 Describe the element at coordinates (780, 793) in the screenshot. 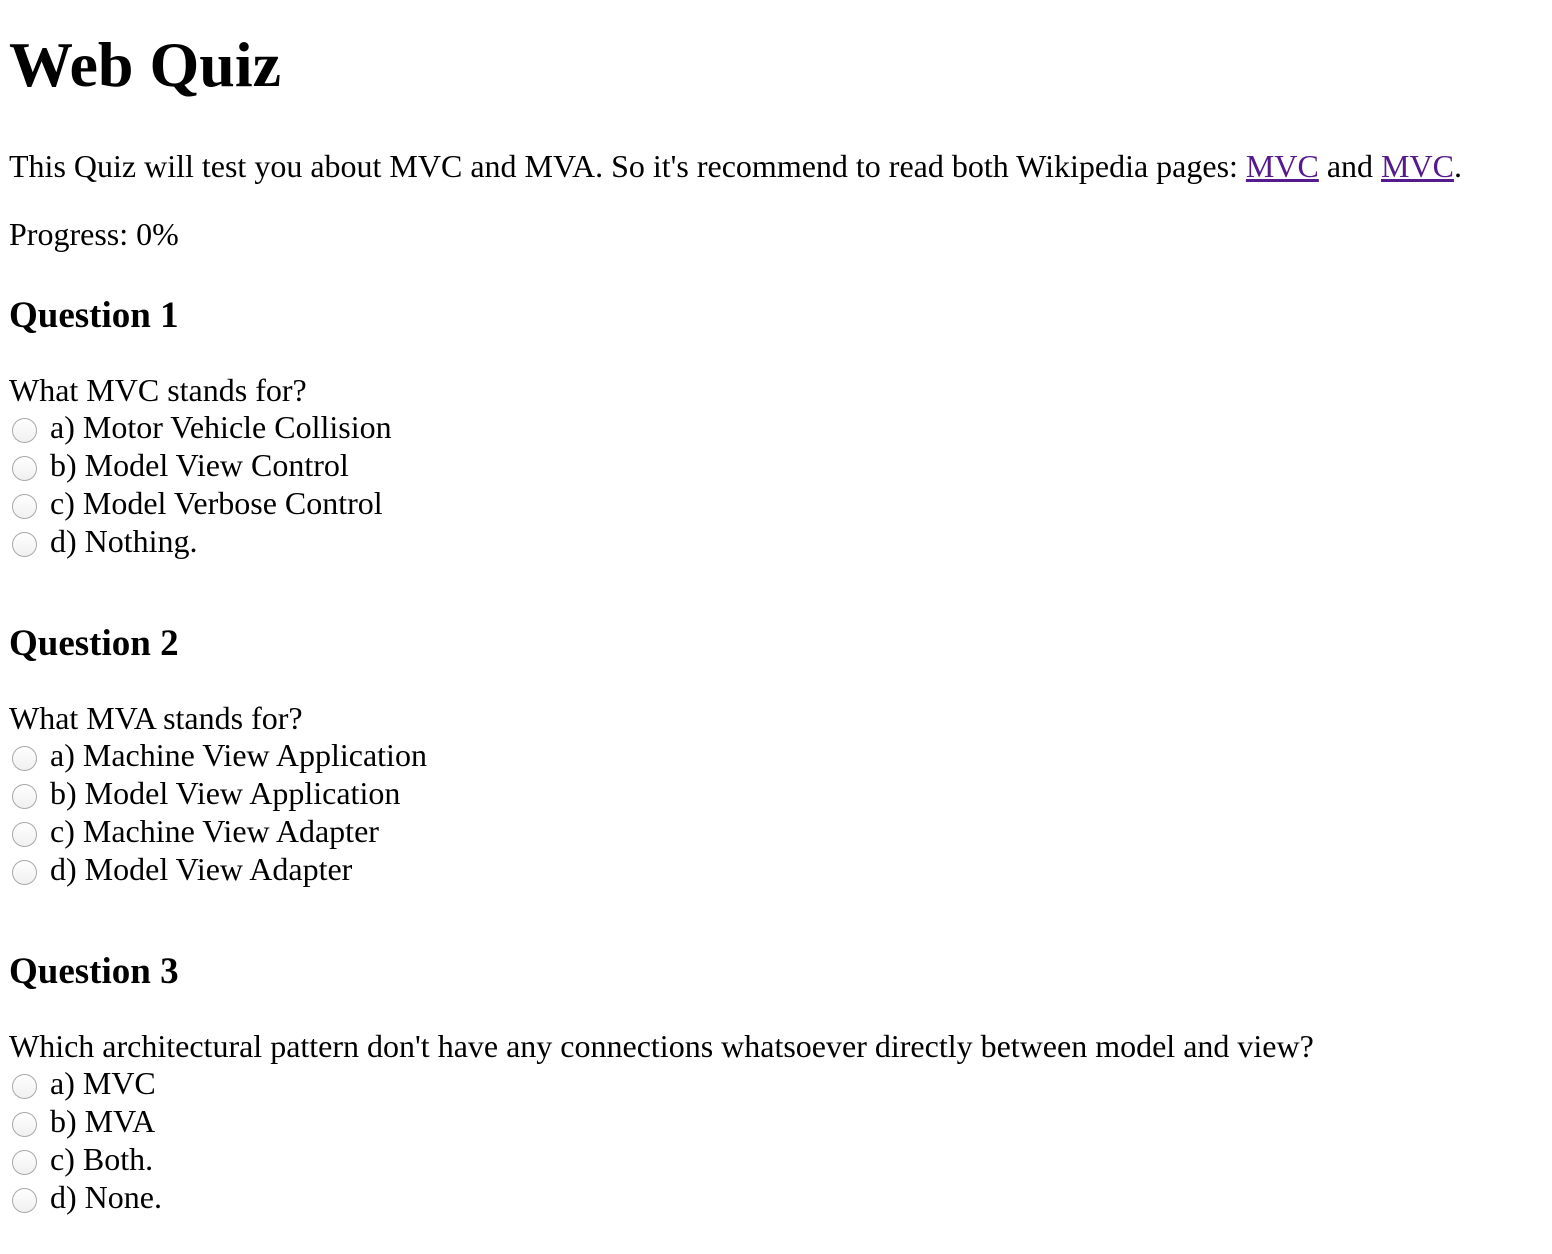

I see `answer-option: b) Model View Application` at that location.